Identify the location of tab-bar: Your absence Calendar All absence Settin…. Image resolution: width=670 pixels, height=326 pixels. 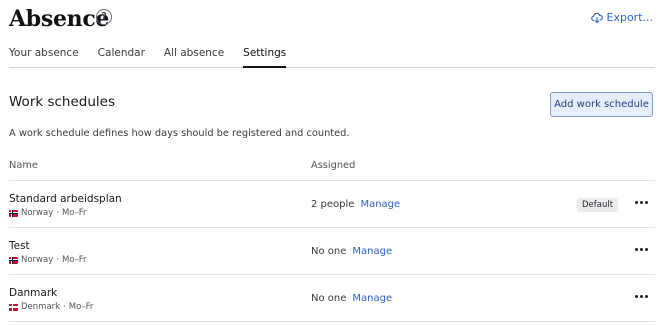
(332, 56).